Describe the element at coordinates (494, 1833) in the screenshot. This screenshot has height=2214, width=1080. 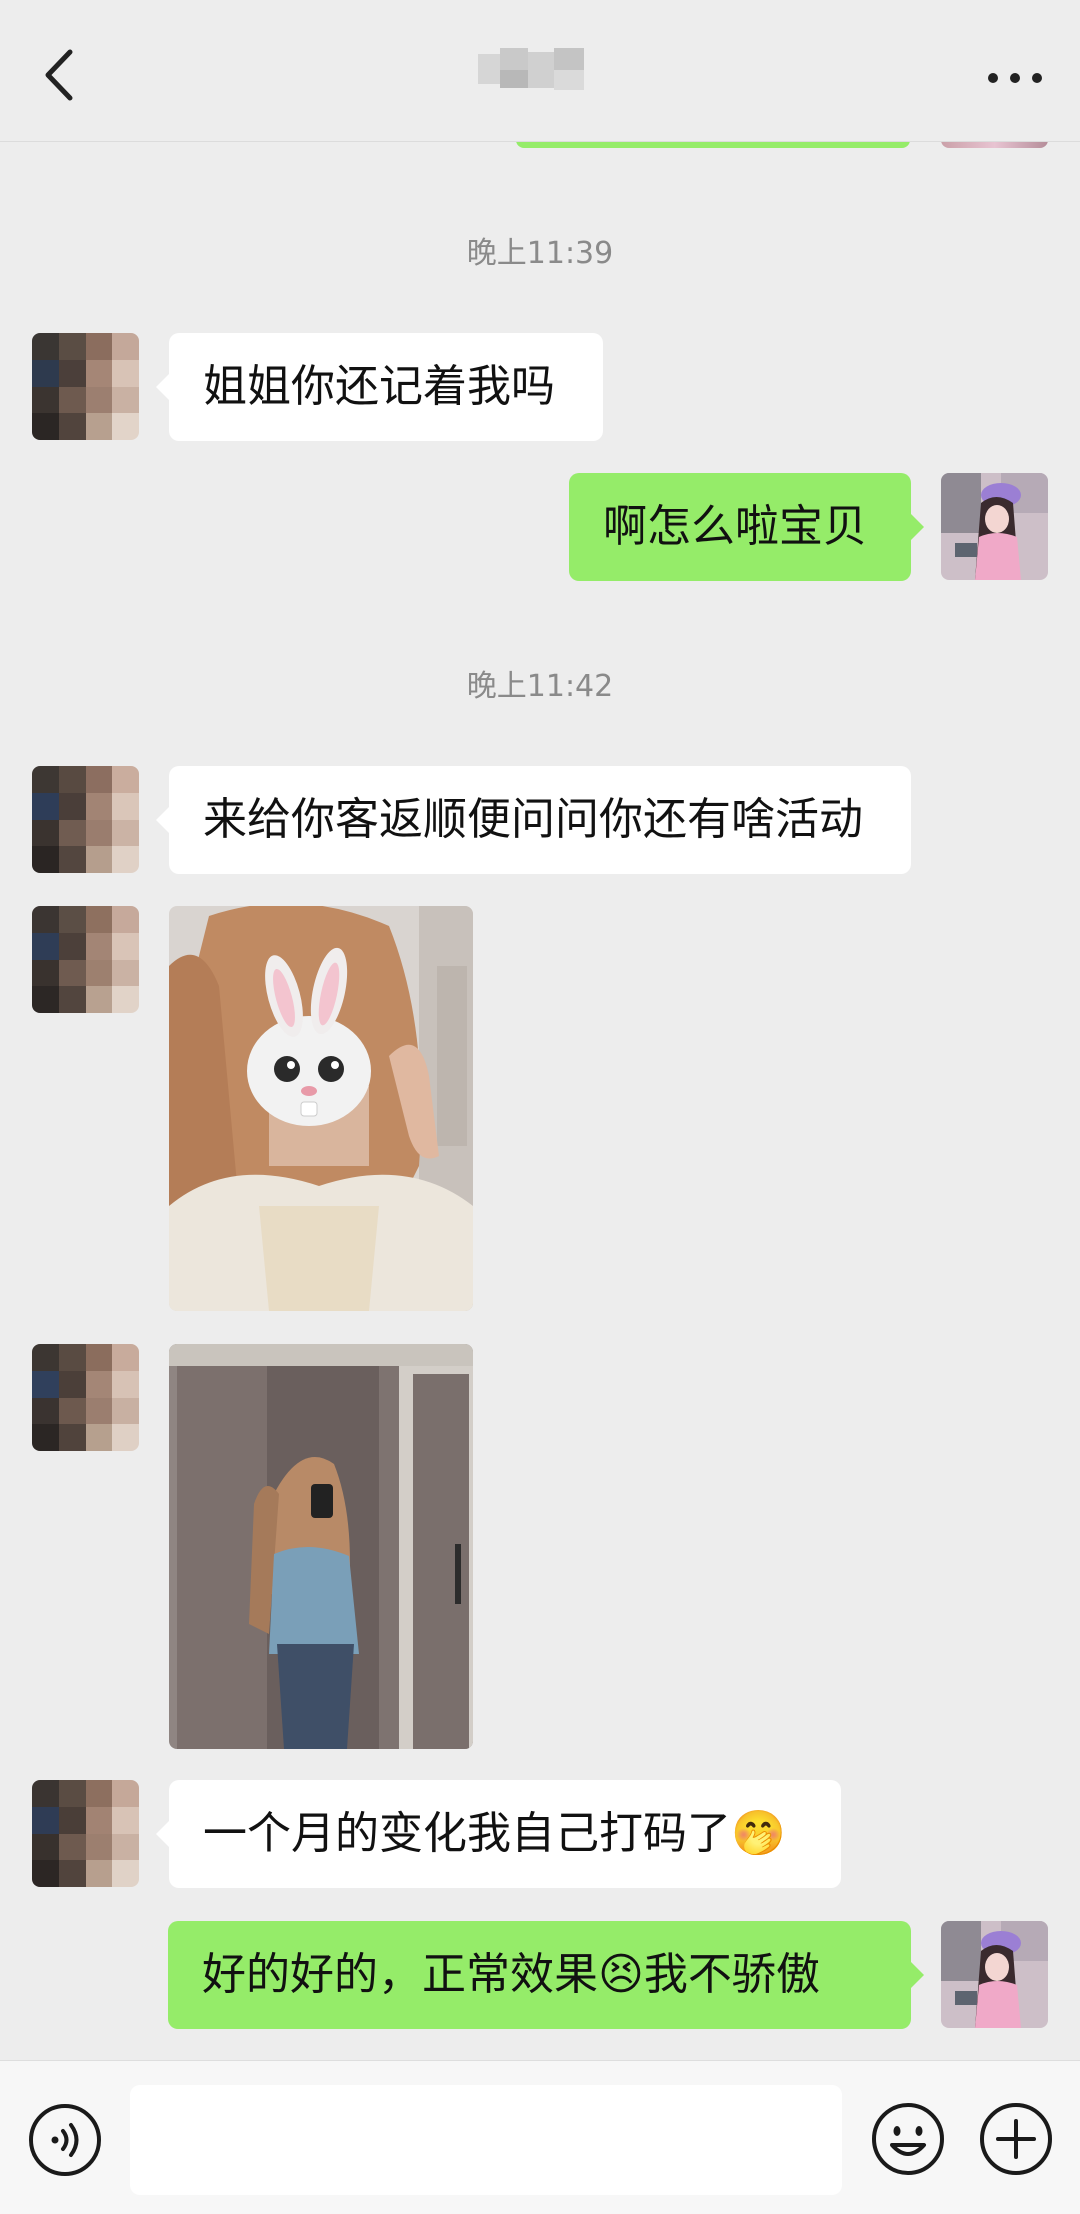
I see `message-text: 一个月的变化我自己打码了🤭` at that location.